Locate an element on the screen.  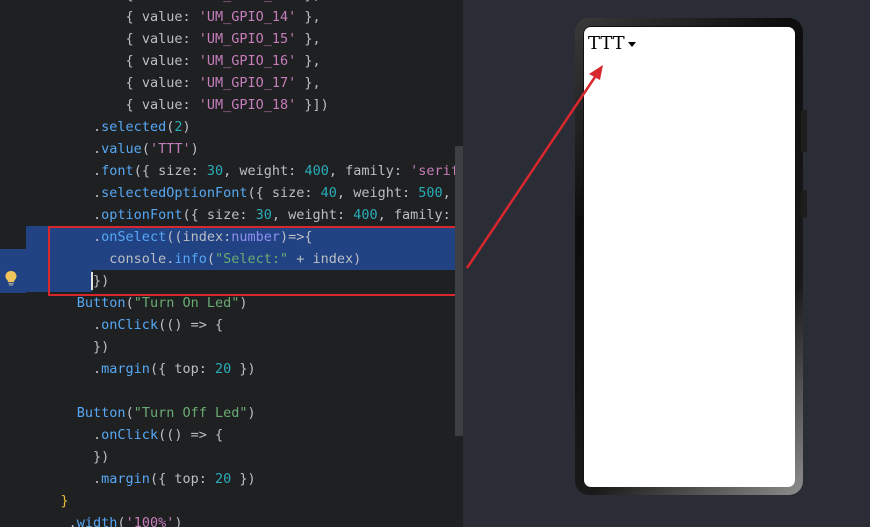
code-token: 'UM_GPIO_16' is located at coordinates (247, 61).